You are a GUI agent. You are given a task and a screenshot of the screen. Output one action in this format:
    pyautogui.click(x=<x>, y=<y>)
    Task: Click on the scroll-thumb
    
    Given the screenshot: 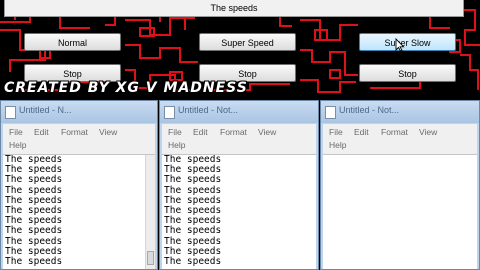 What is the action you would take?
    pyautogui.click(x=150, y=258)
    